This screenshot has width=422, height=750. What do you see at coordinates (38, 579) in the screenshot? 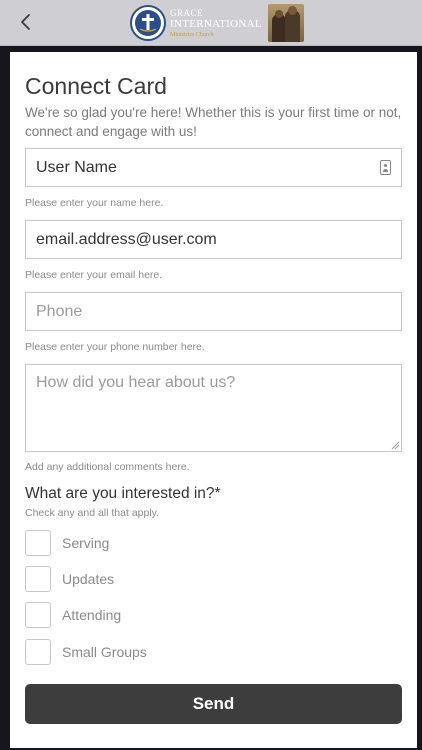
I see `updates-checkbox` at bounding box center [38, 579].